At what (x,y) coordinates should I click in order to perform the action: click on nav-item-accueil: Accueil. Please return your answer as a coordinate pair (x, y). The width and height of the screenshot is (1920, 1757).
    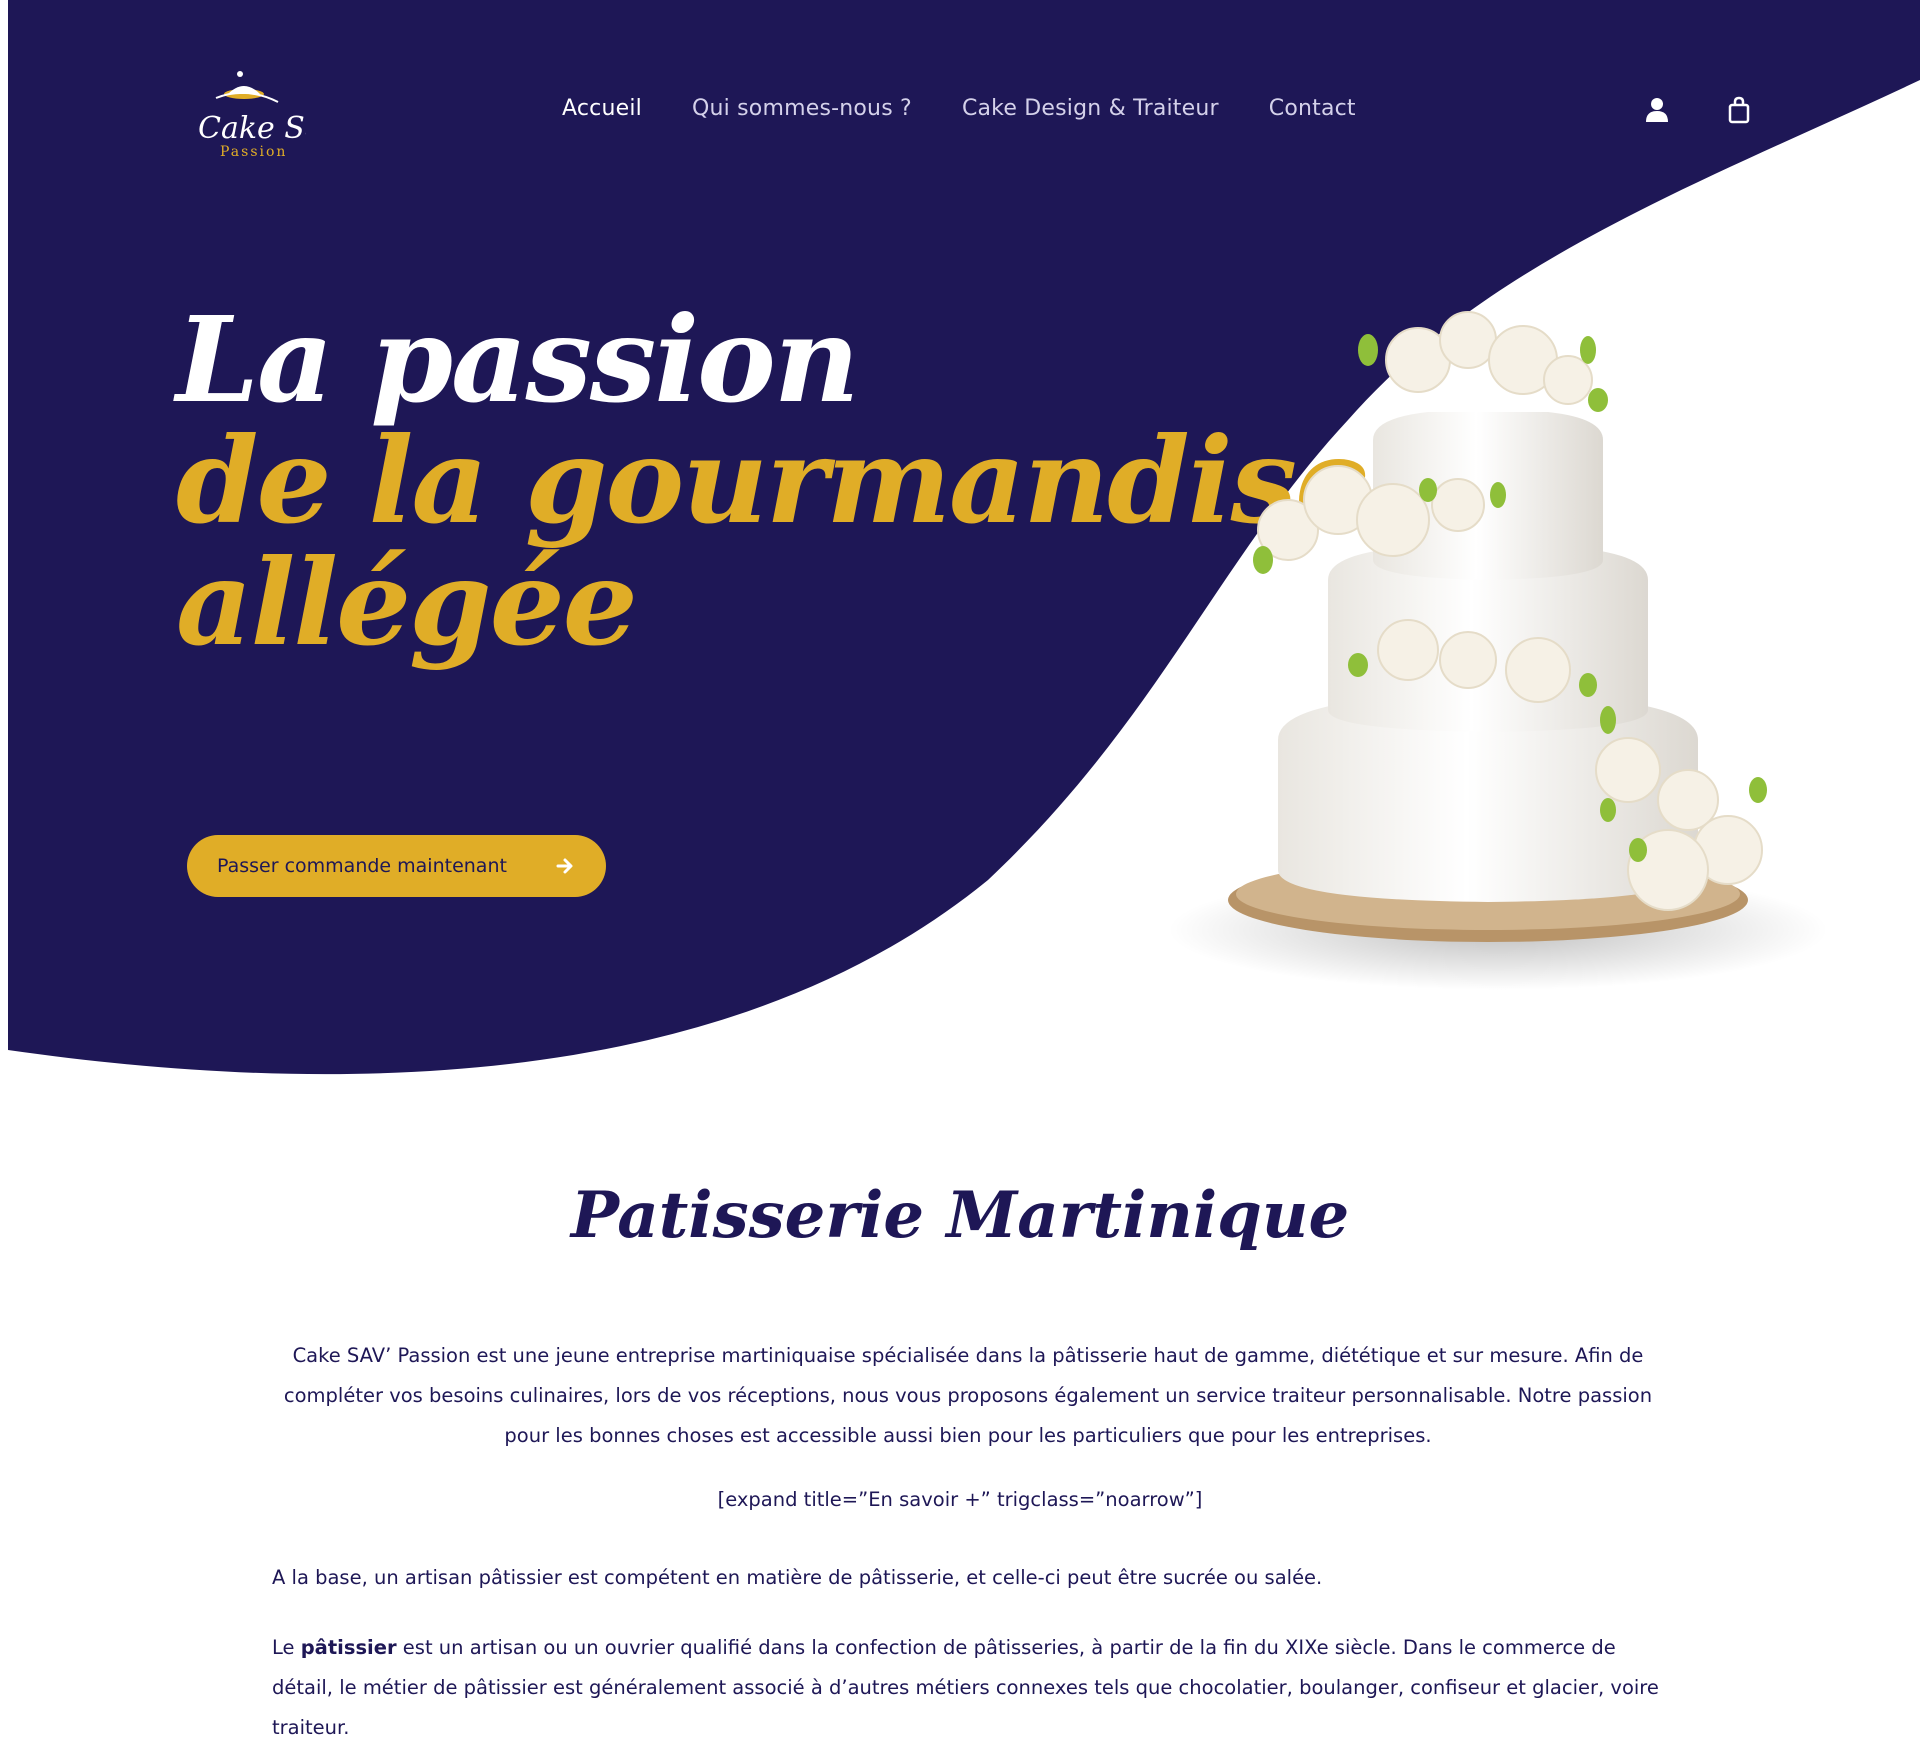
    Looking at the image, I should click on (602, 108).